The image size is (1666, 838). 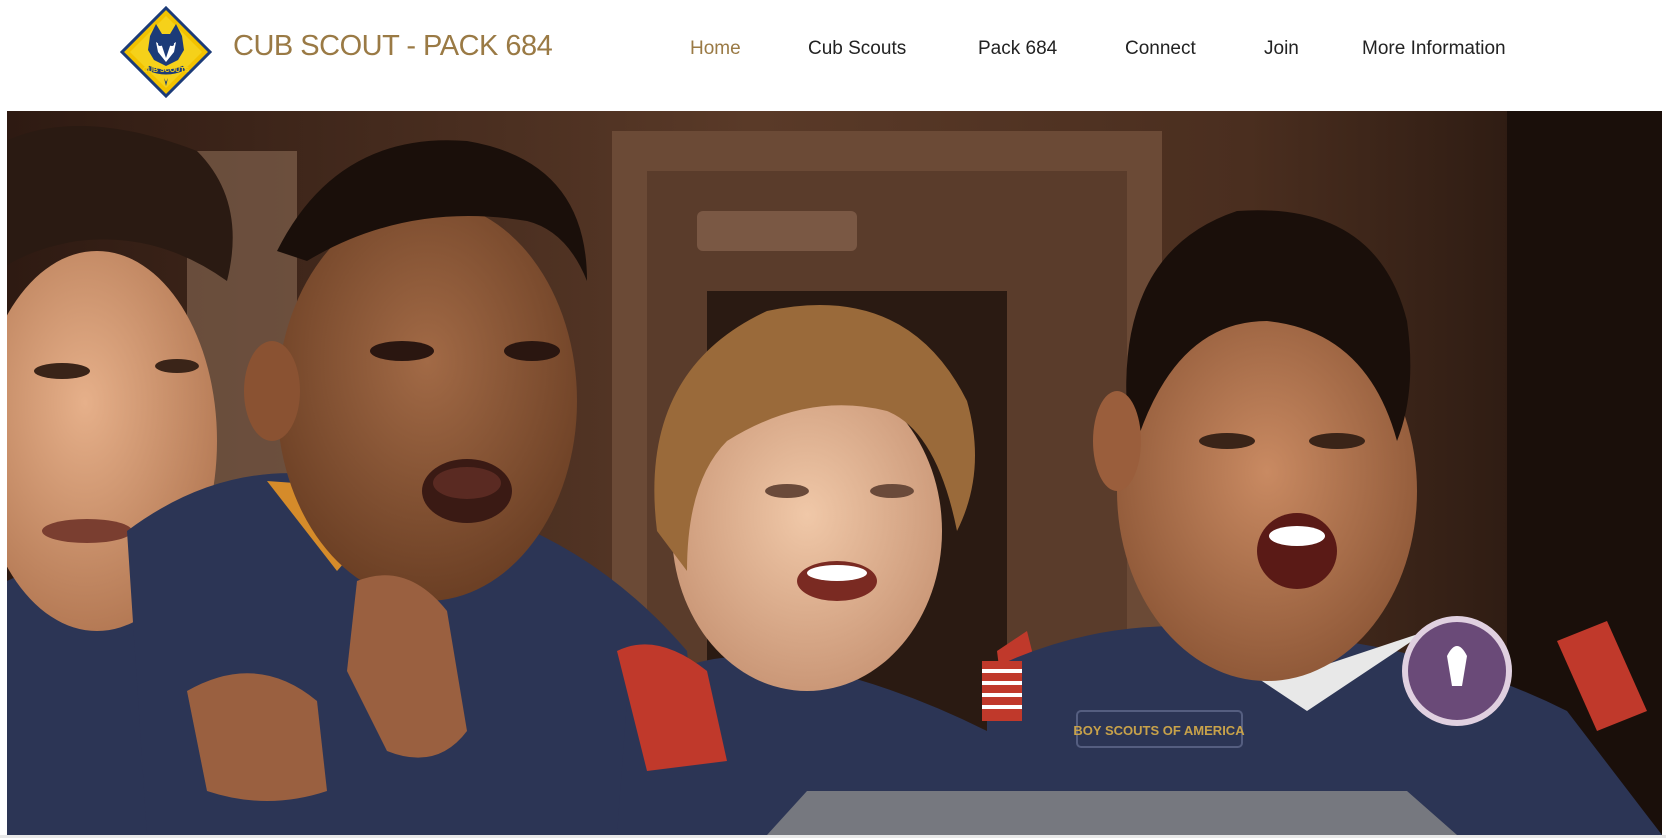 I want to click on nav-item-home: Home, so click(x=715, y=49).